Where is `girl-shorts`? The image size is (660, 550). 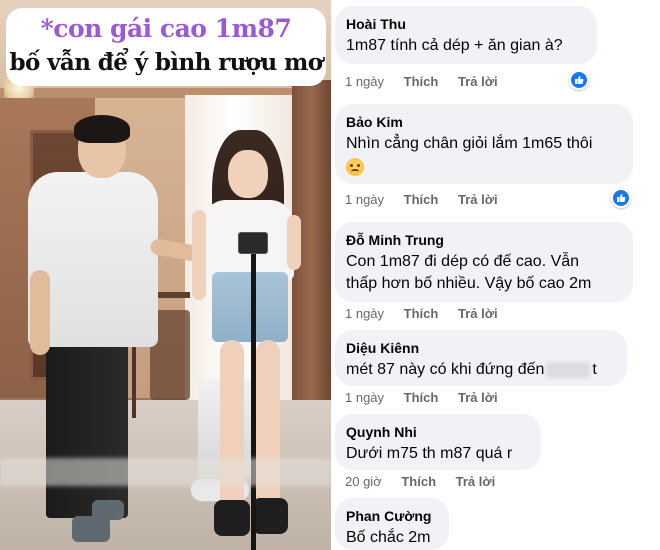 girl-shorts is located at coordinates (250, 307).